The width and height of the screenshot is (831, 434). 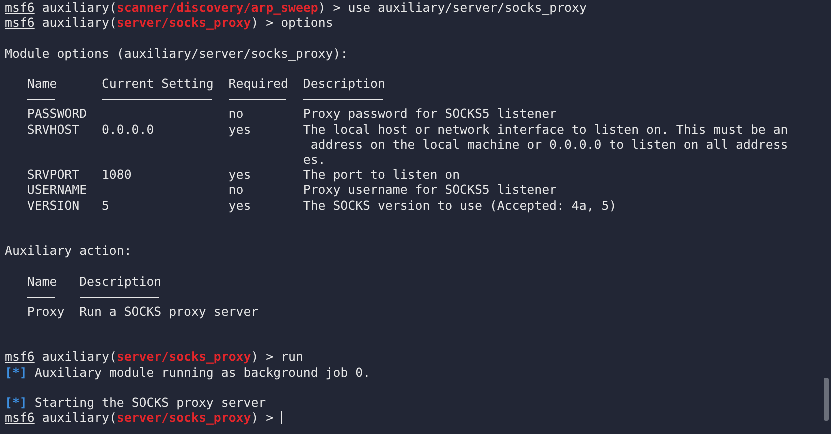 I want to click on command-line: msf6 auxiliary(scanner/discovery/arp_sweep) > use auxiliary/server/socks_proxy, so click(x=296, y=8).